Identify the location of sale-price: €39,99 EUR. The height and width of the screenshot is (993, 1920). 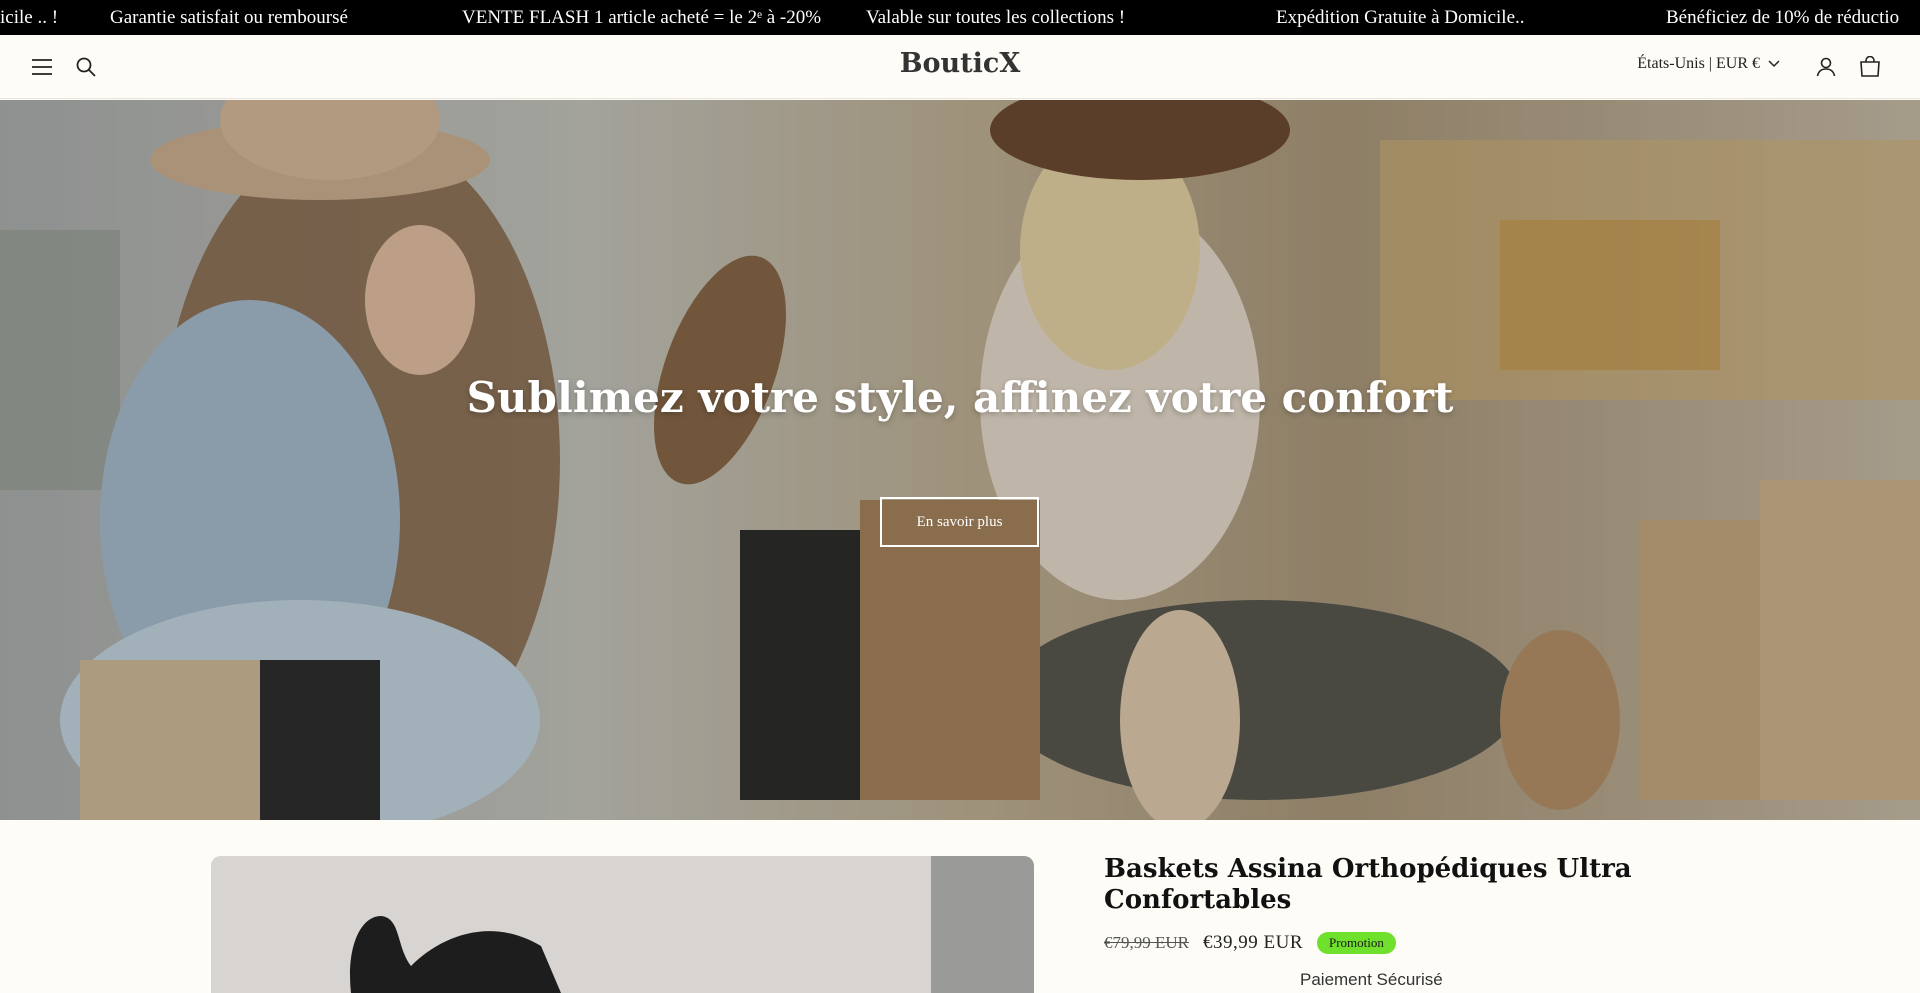
(1253, 942).